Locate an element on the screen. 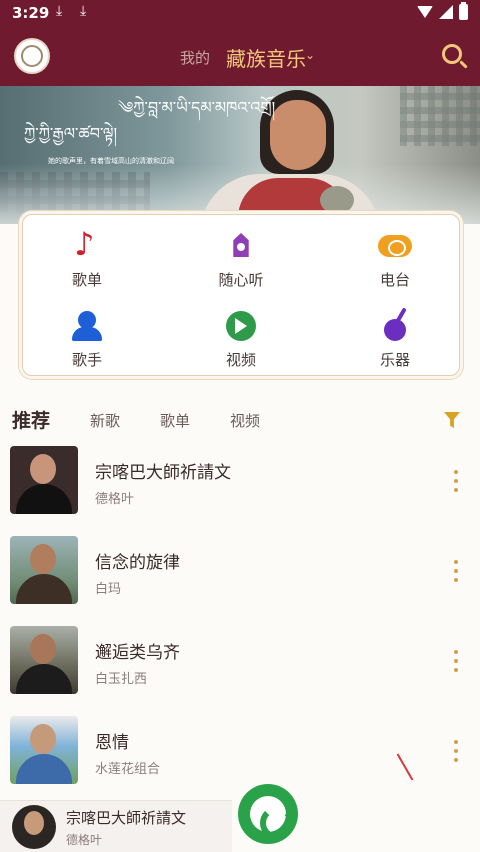  tab-mine: 我的 is located at coordinates (195, 57).